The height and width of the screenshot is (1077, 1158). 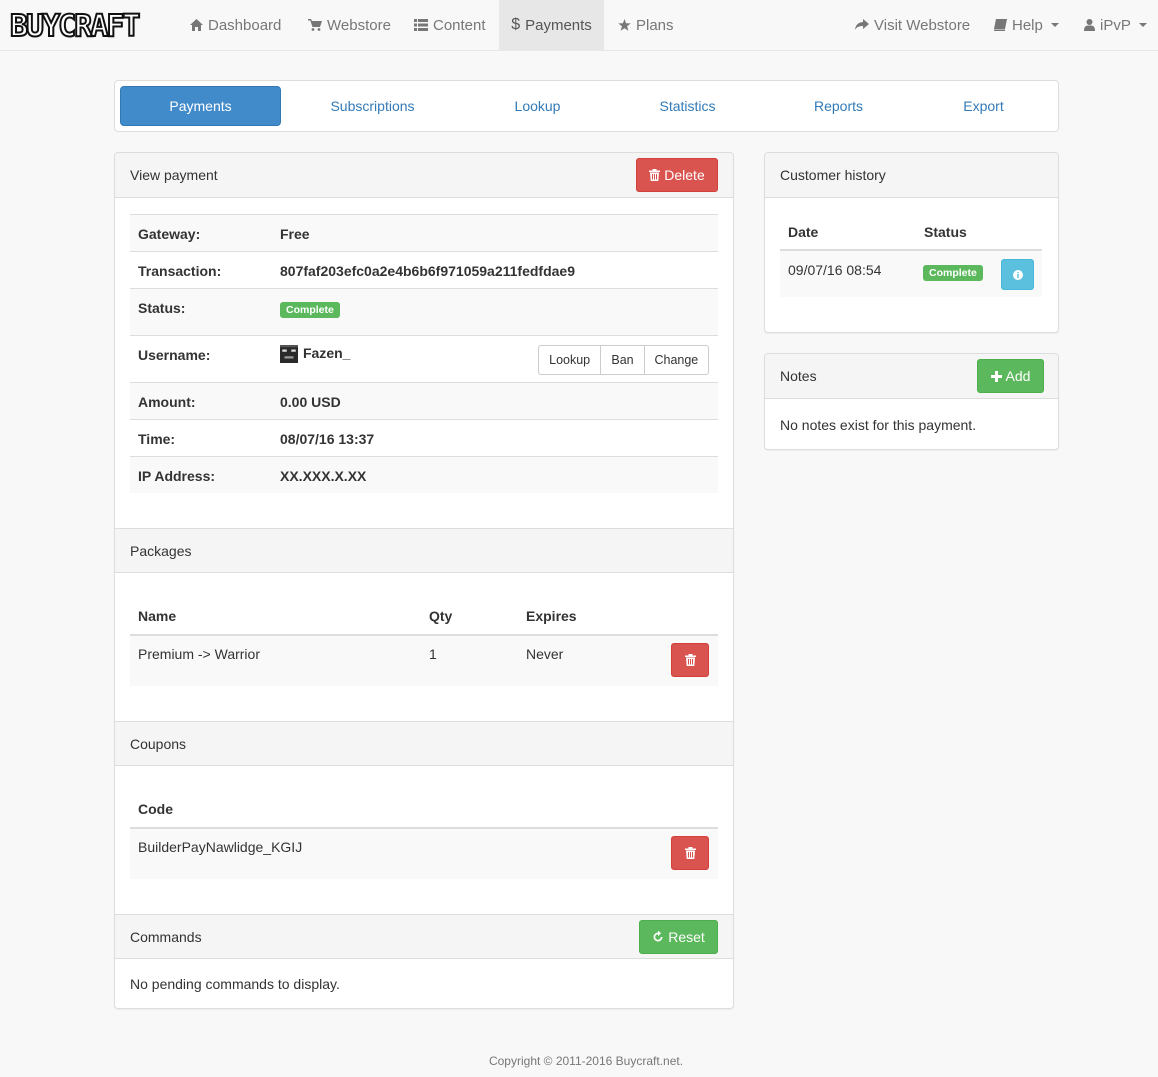 I want to click on nav-user-dropdown: iPvP, so click(x=1114, y=25).